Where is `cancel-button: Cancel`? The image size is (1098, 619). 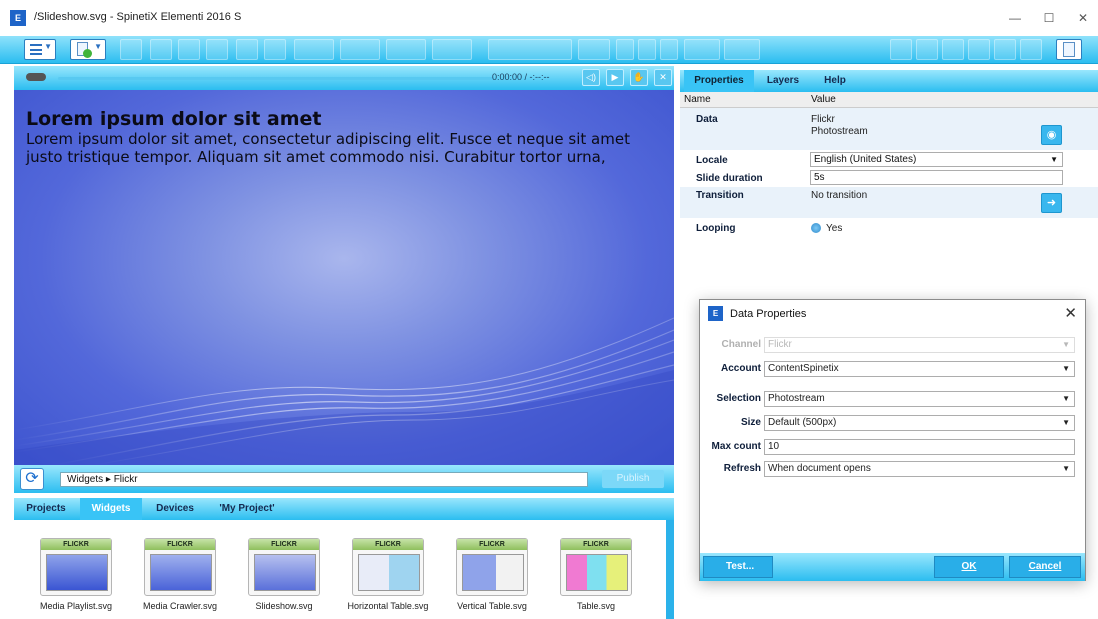 cancel-button: Cancel is located at coordinates (1045, 567).